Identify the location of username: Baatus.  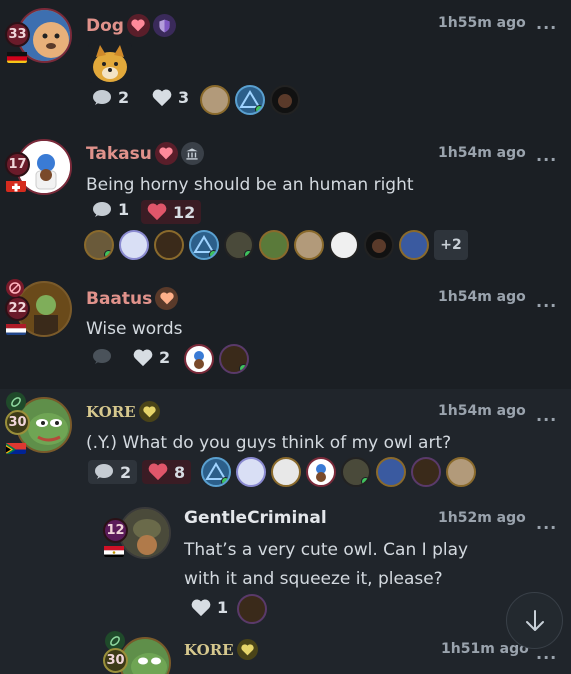
(132, 298).